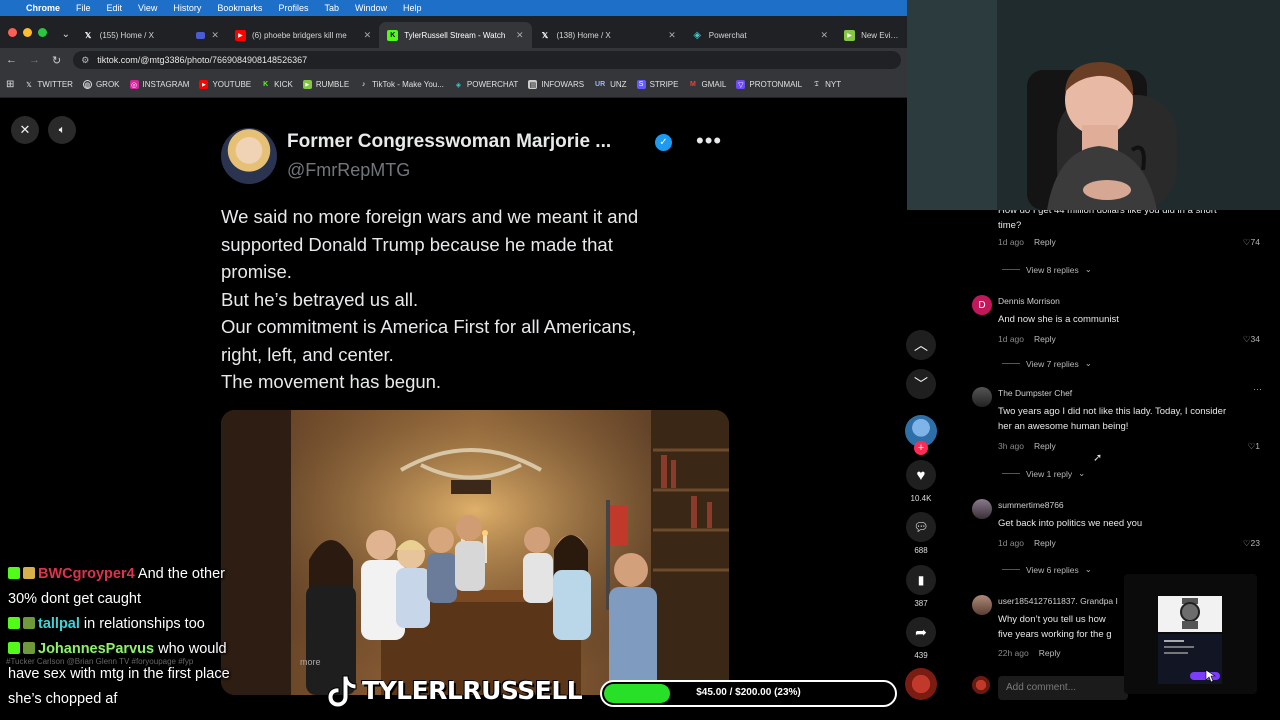  Describe the element at coordinates (1047, 269) in the screenshot. I see `view-replies-button: View 8 replies ⌄` at that location.